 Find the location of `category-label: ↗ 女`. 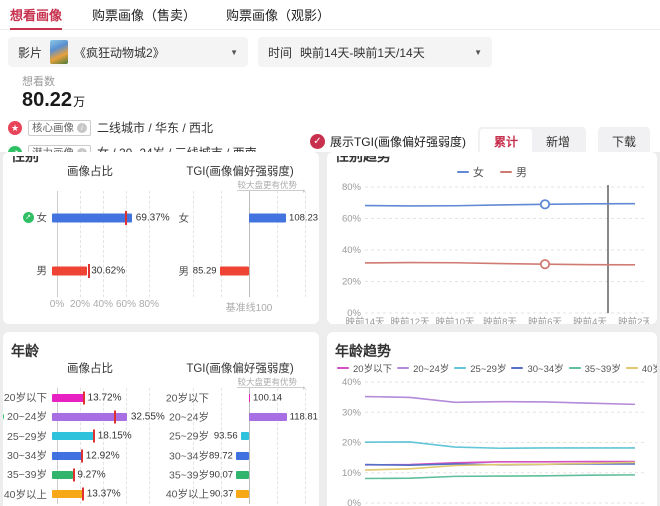

category-label: ↗ 女 is located at coordinates (31, 217).